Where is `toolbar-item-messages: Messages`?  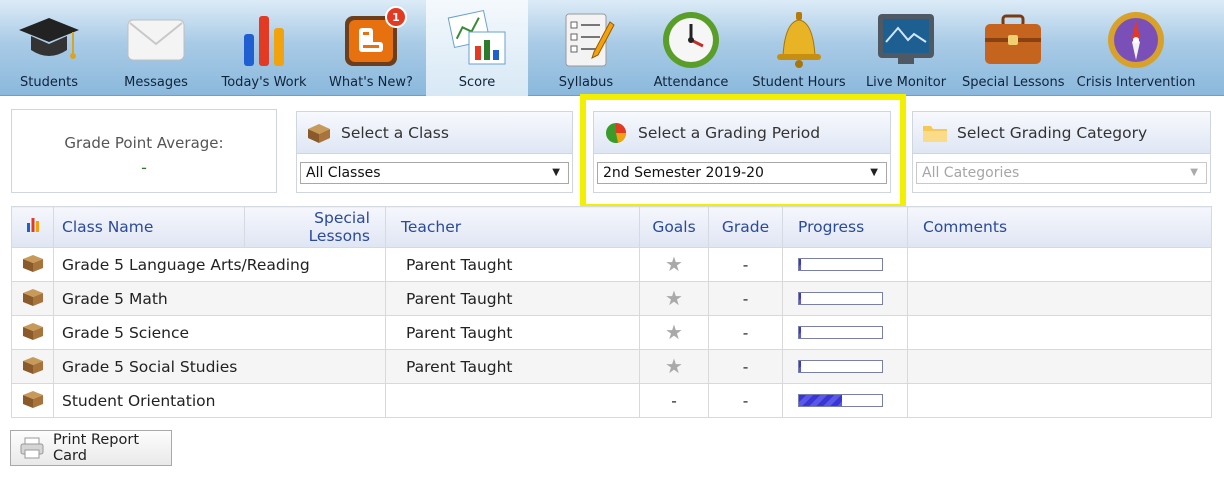
toolbar-item-messages: Messages is located at coordinates (156, 48).